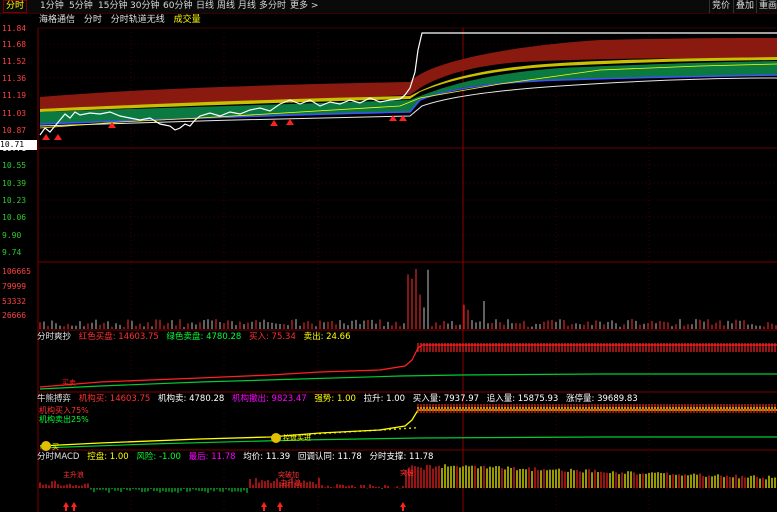 The width and height of the screenshot is (777, 512). Describe the element at coordinates (14, 113) in the screenshot. I see `price-tick: 11.03` at that location.